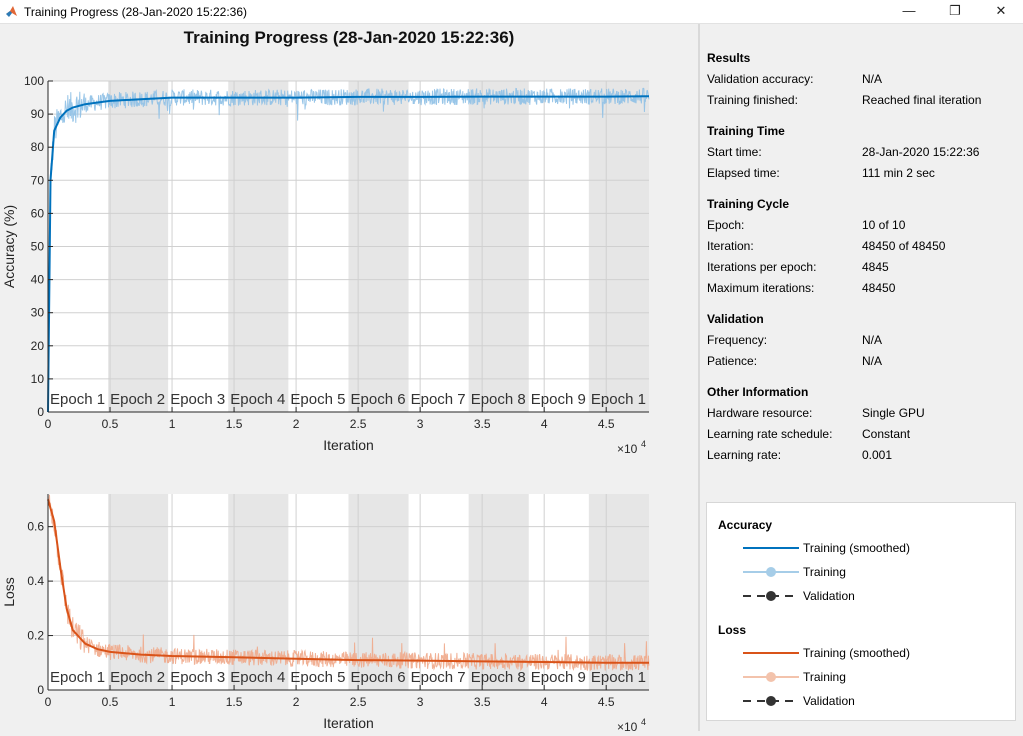 Image resolution: width=1023 pixels, height=736 pixels. What do you see at coordinates (752, 100) in the screenshot?
I see `info-label: Training finished:` at bounding box center [752, 100].